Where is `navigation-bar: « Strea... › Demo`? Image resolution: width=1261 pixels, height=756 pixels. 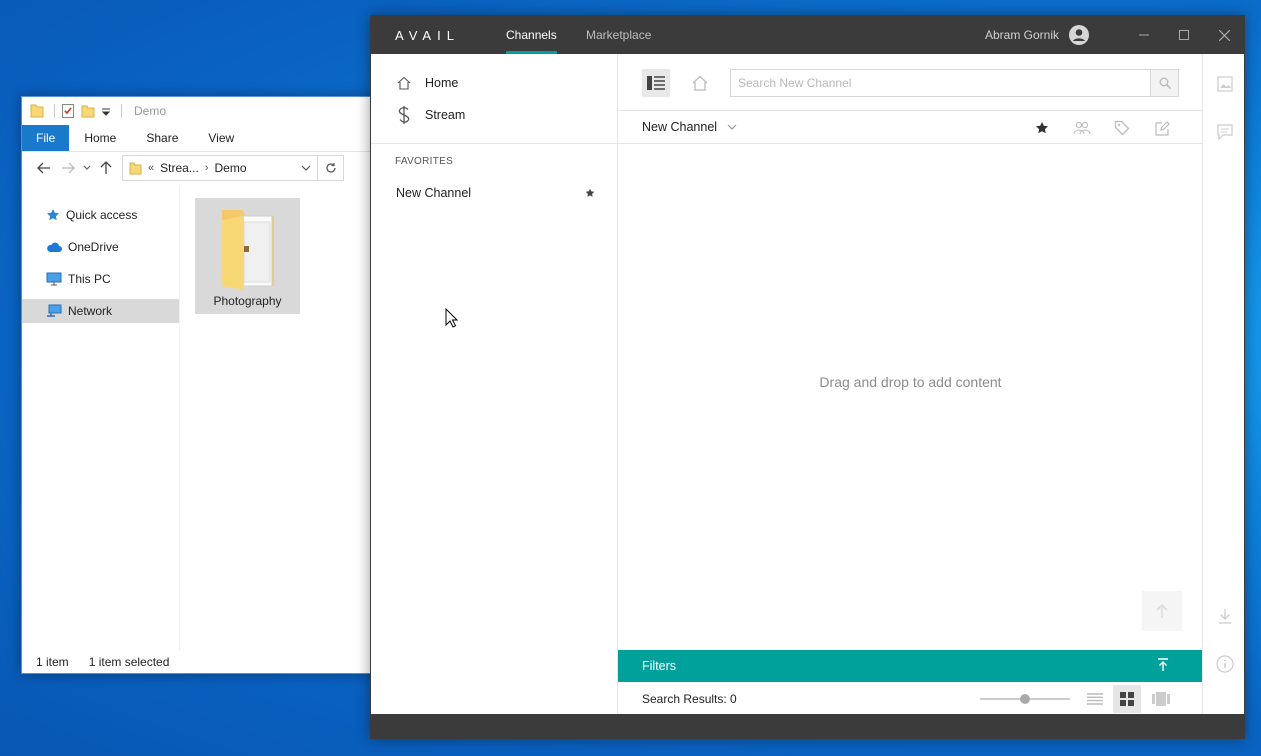 navigation-bar: « Strea... › Demo is located at coordinates (201, 168).